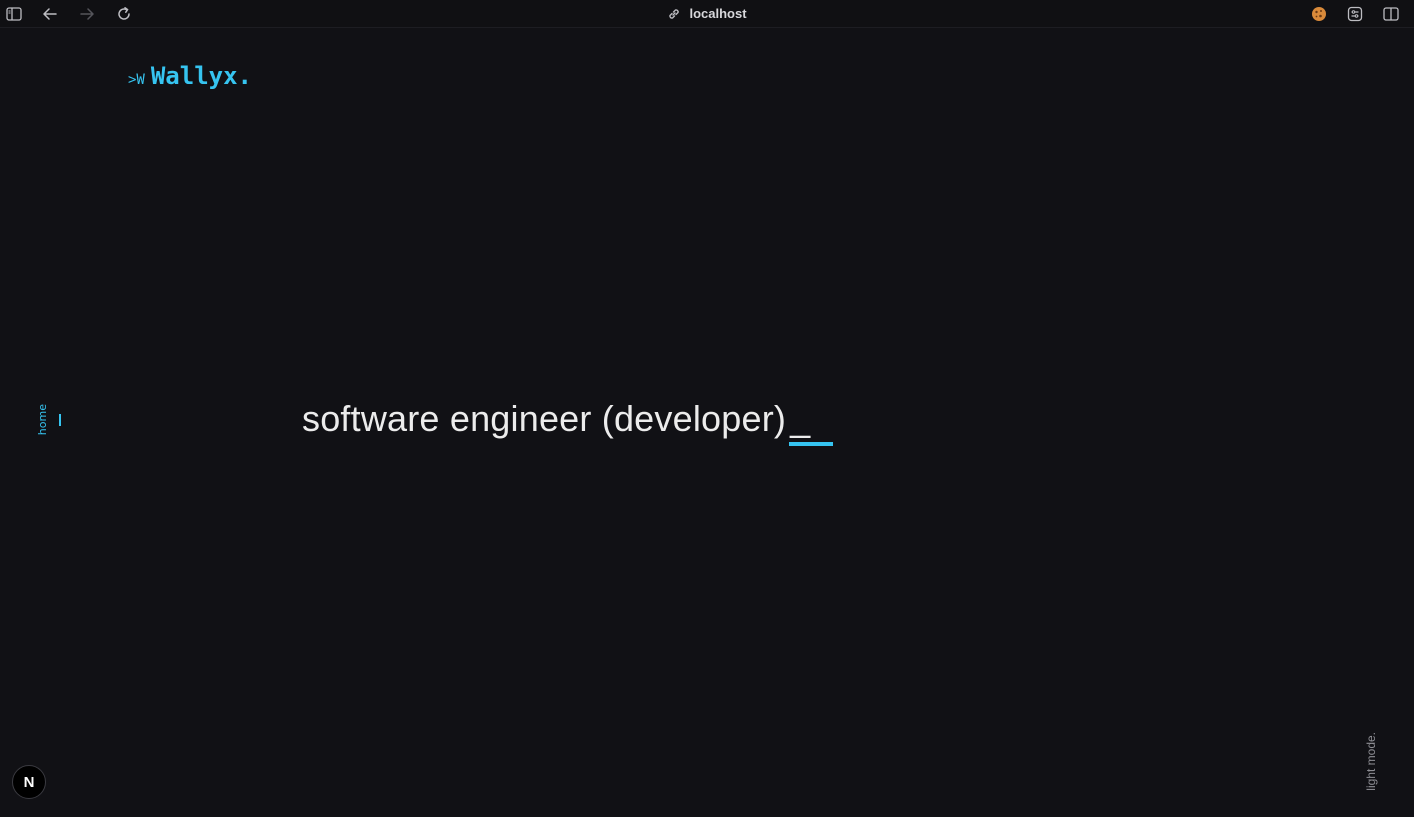  What do you see at coordinates (14, 14) in the screenshot?
I see `sidebar-toggle-icon` at bounding box center [14, 14].